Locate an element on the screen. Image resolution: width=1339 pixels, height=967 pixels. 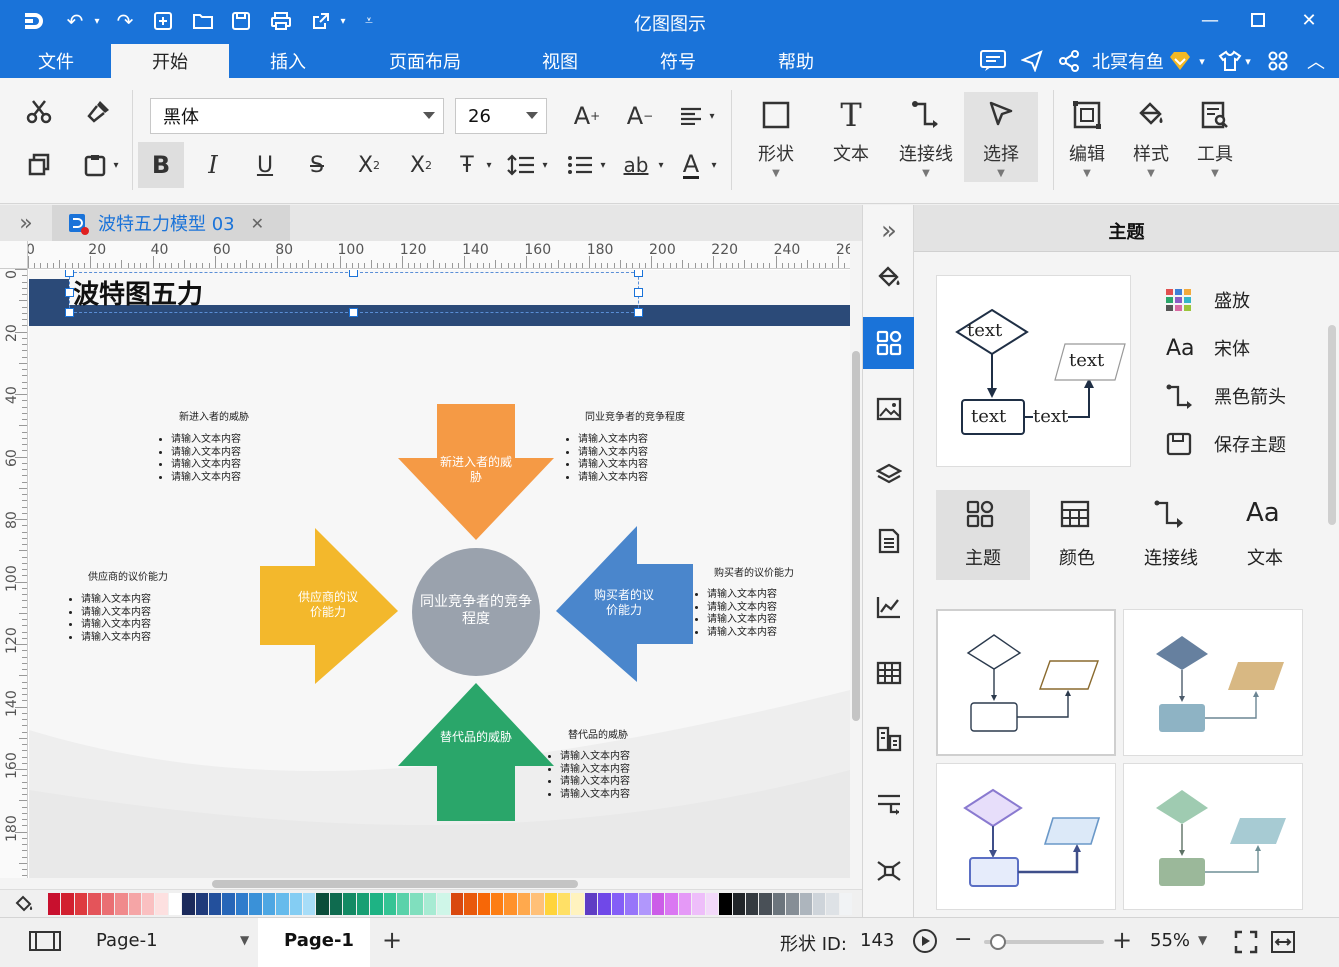
paste-icon is located at coordinates (95, 165).